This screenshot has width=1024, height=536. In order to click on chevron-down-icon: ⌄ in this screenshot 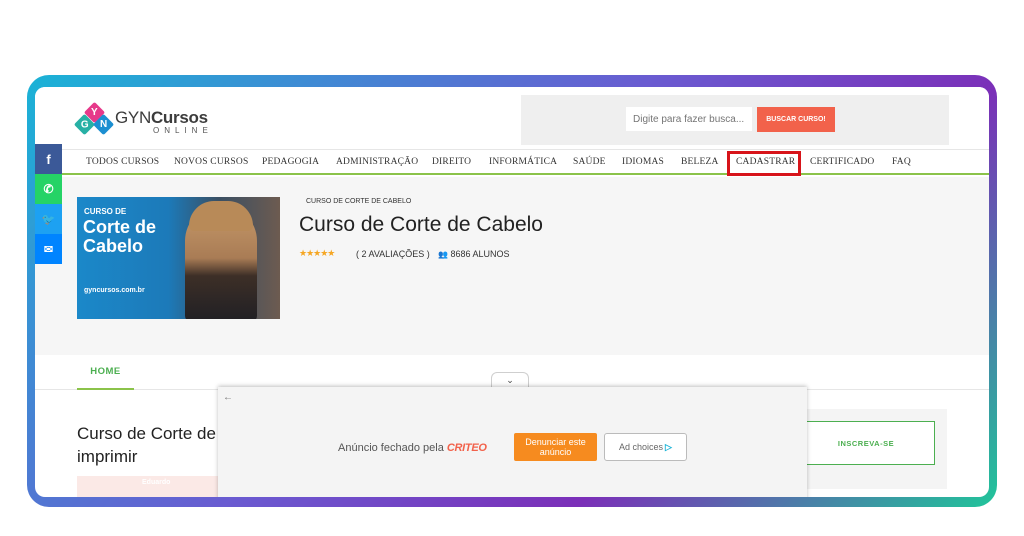, I will do `click(510, 380)`.